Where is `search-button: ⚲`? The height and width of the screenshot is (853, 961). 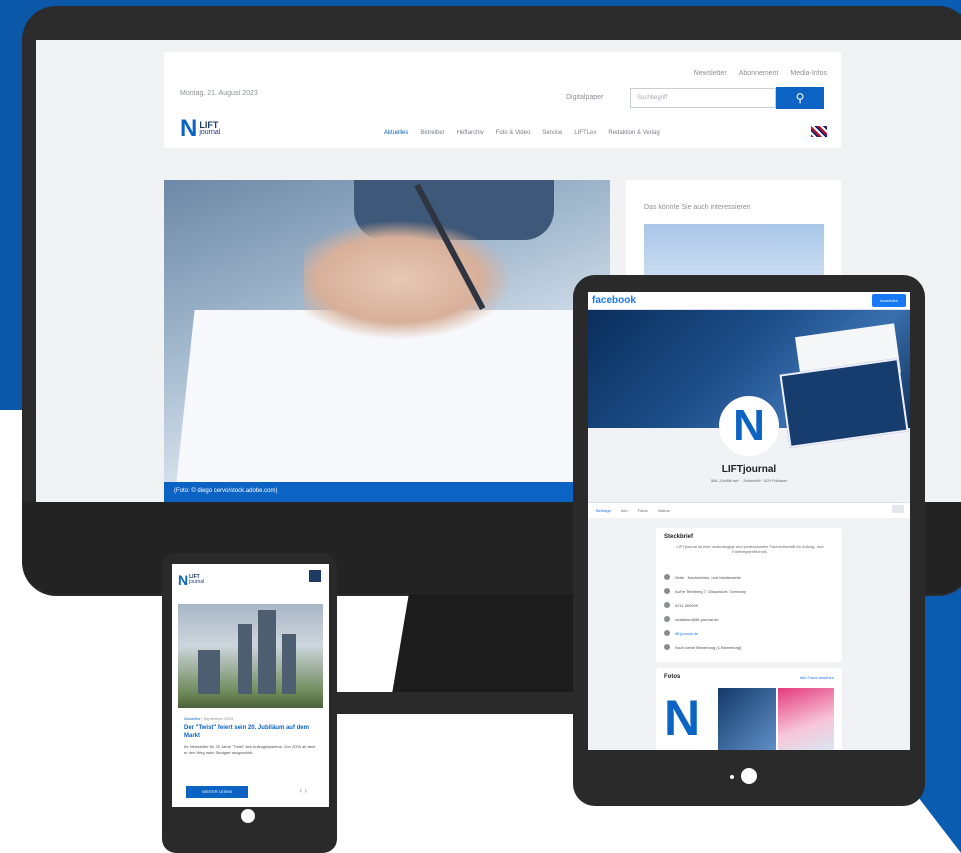 search-button: ⚲ is located at coordinates (800, 98).